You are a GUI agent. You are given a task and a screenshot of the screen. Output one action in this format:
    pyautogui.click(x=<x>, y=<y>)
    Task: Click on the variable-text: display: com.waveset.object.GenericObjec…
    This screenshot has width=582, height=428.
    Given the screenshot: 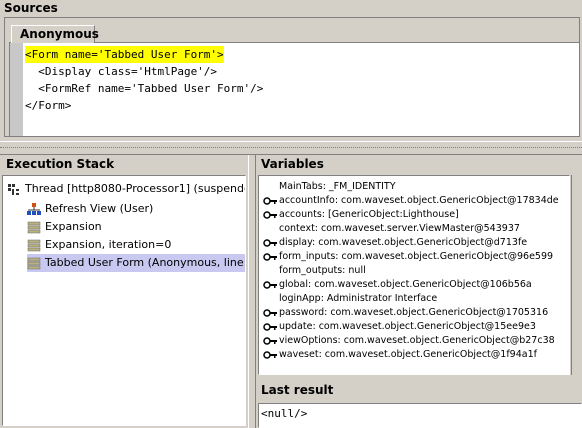 What is the action you would take?
    pyautogui.click(x=403, y=242)
    